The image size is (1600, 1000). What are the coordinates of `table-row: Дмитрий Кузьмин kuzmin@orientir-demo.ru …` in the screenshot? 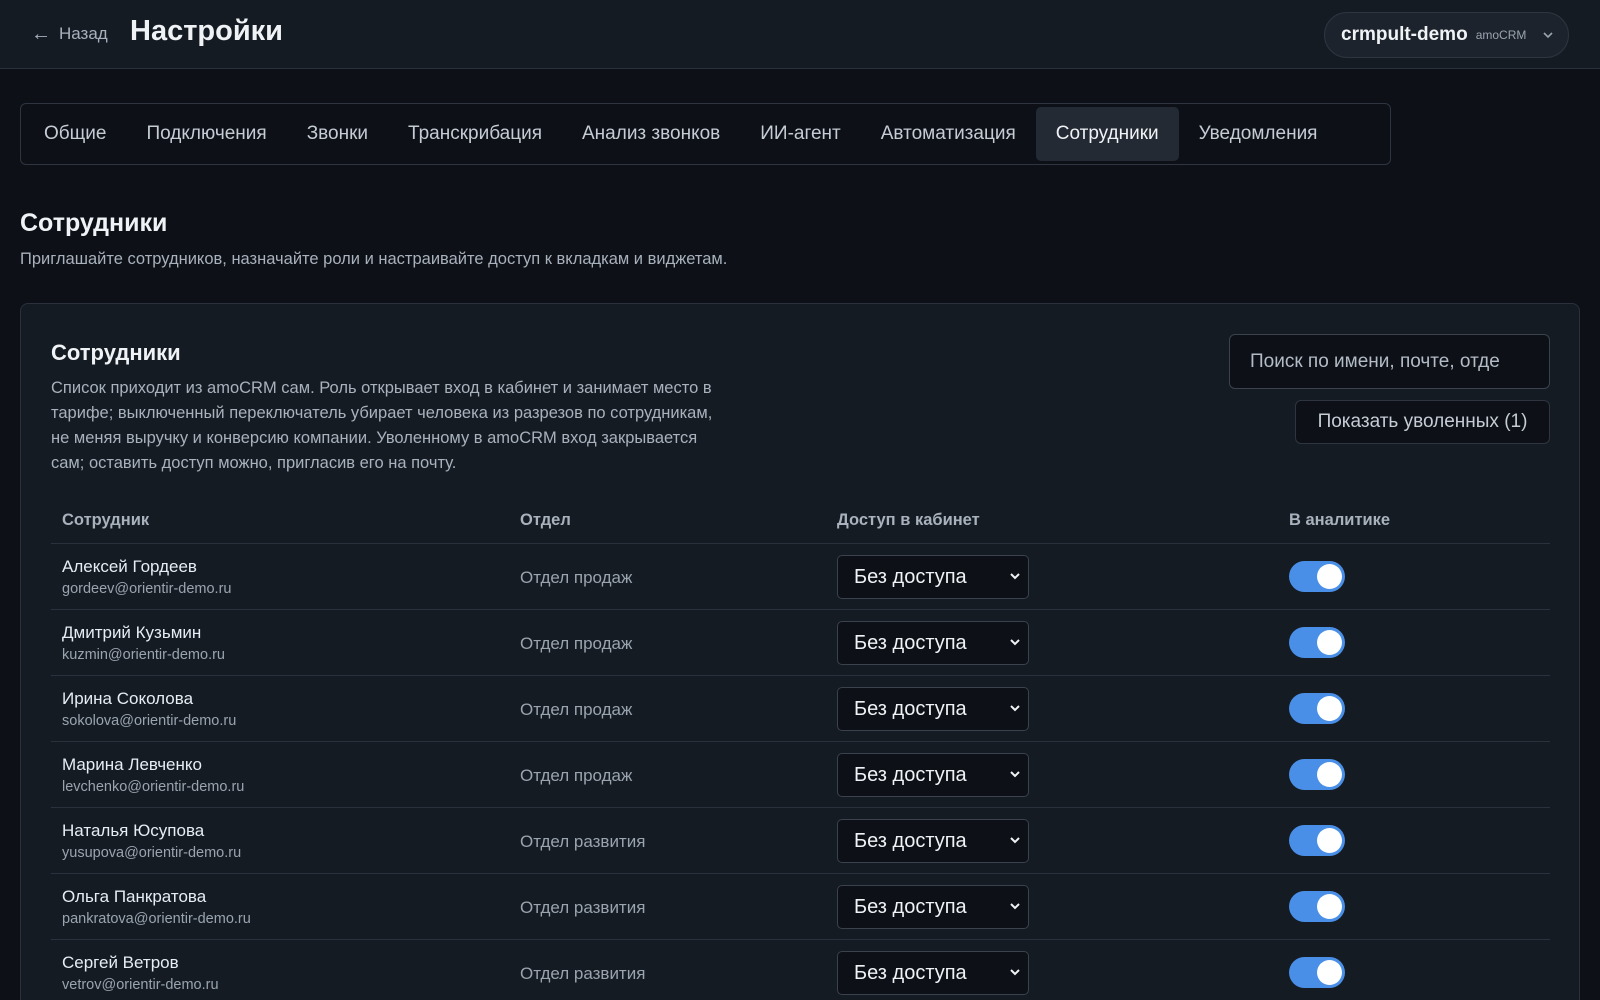 It's located at (800, 643).